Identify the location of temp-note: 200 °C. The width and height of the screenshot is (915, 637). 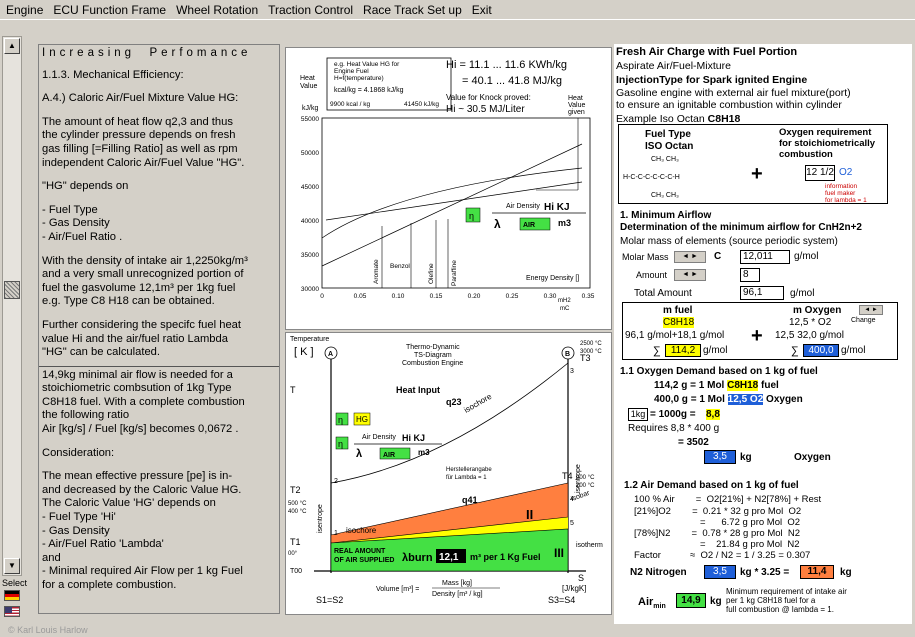
(585, 486).